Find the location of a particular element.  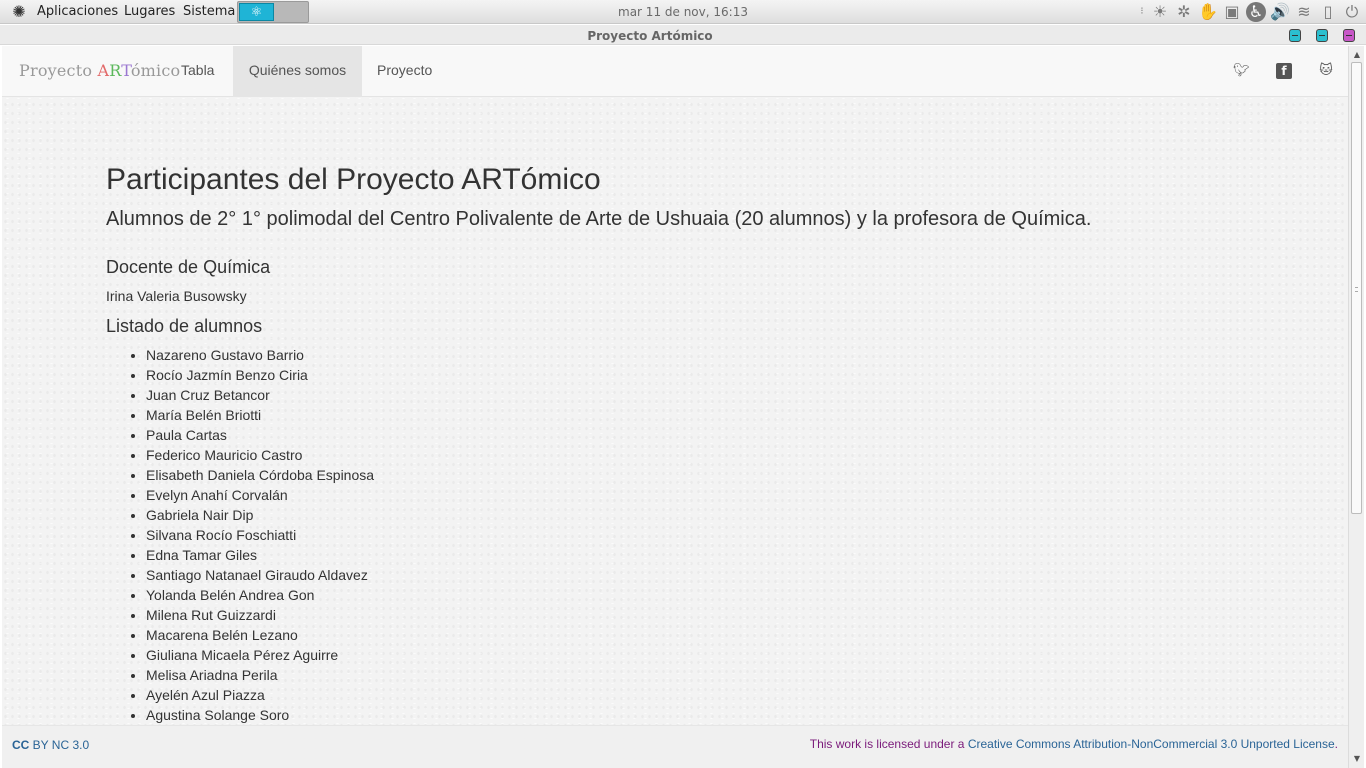

student-item: Juan Cruz Betancor is located at coordinates (260, 395).